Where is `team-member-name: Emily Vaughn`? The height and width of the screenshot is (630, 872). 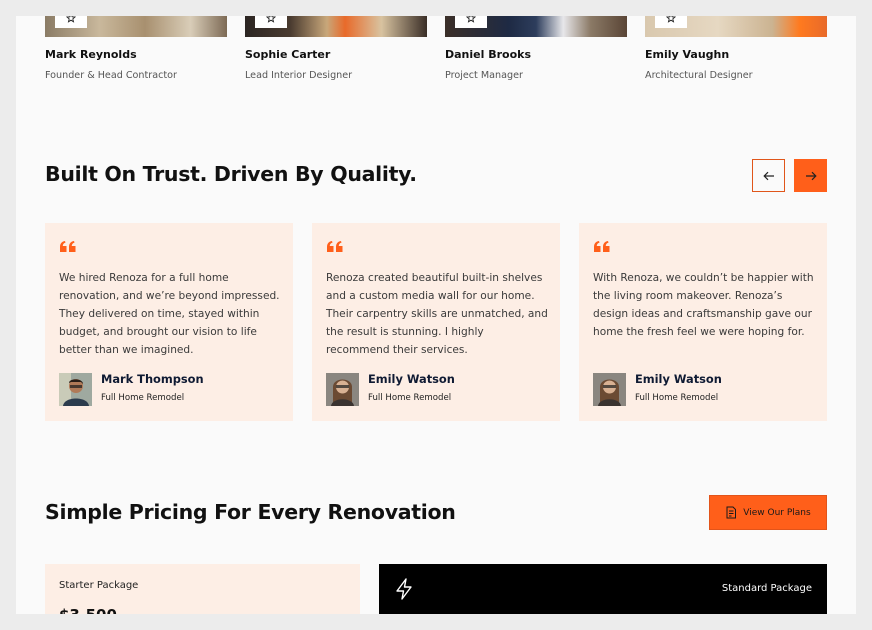 team-member-name: Emily Vaughn is located at coordinates (687, 54).